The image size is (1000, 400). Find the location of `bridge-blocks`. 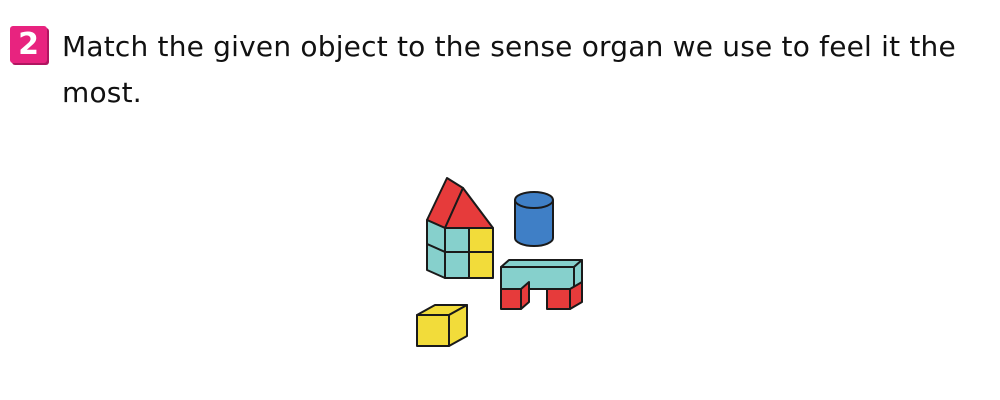

bridge-blocks is located at coordinates (541, 284).